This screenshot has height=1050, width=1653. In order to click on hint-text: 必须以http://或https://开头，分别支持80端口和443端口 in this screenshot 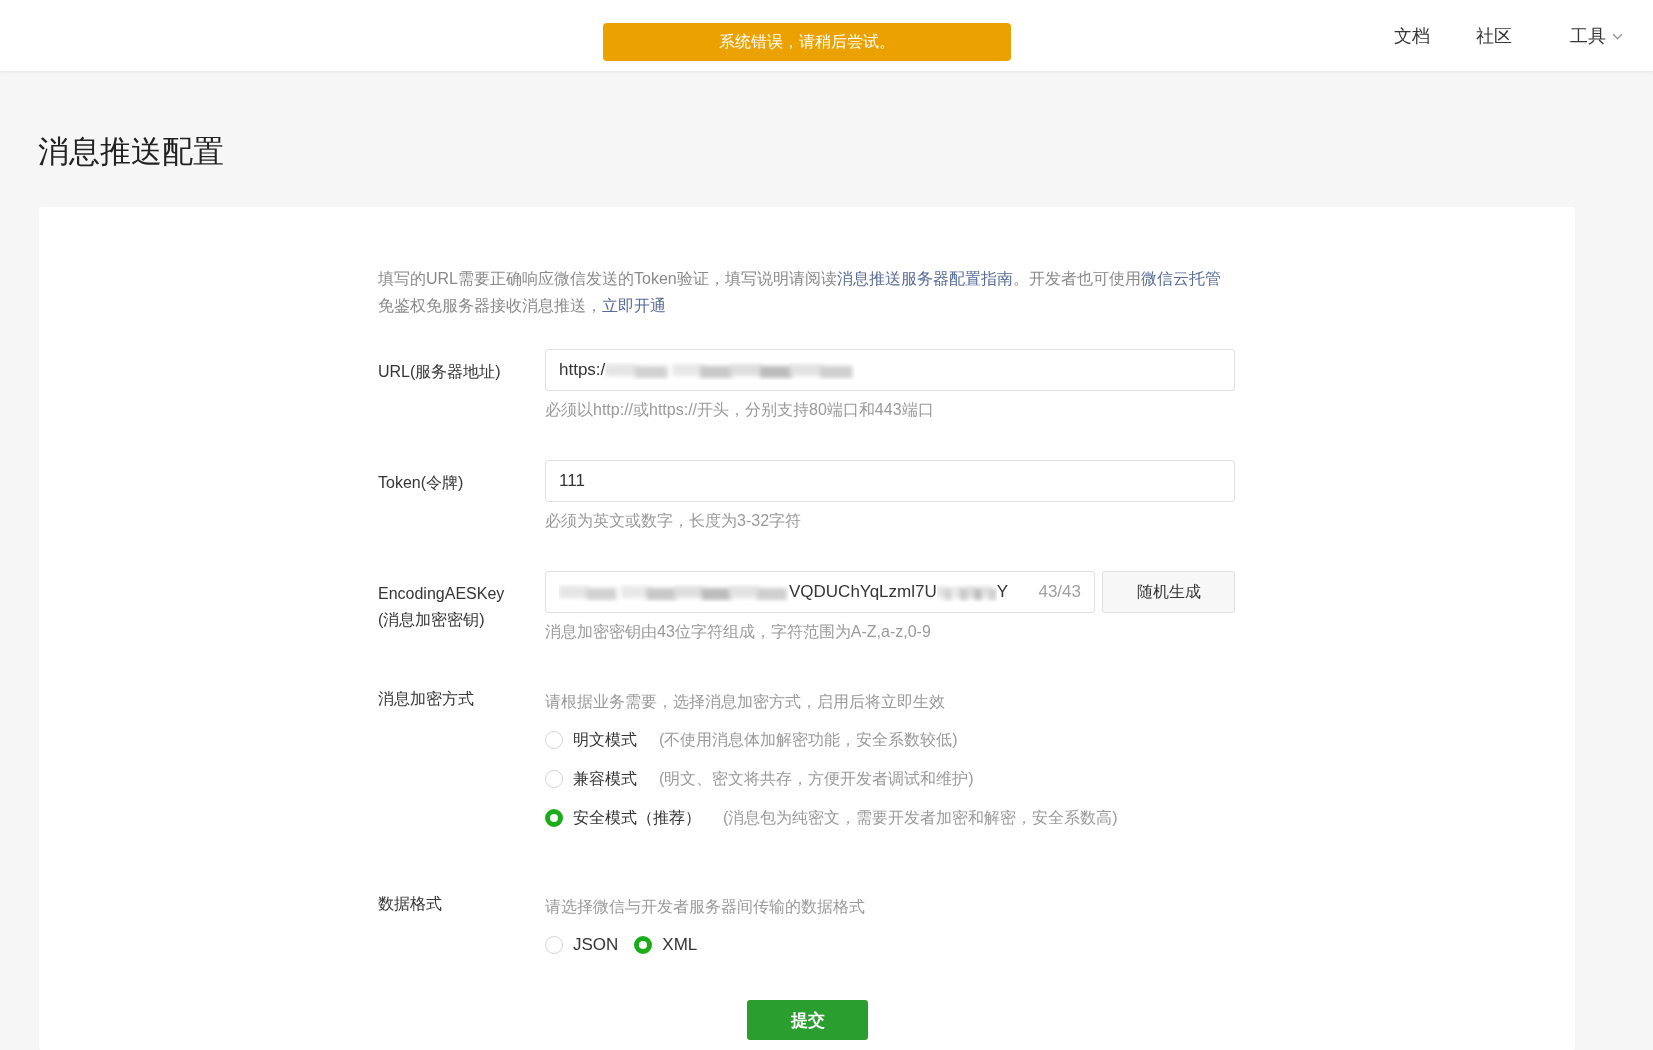, I will do `click(740, 410)`.